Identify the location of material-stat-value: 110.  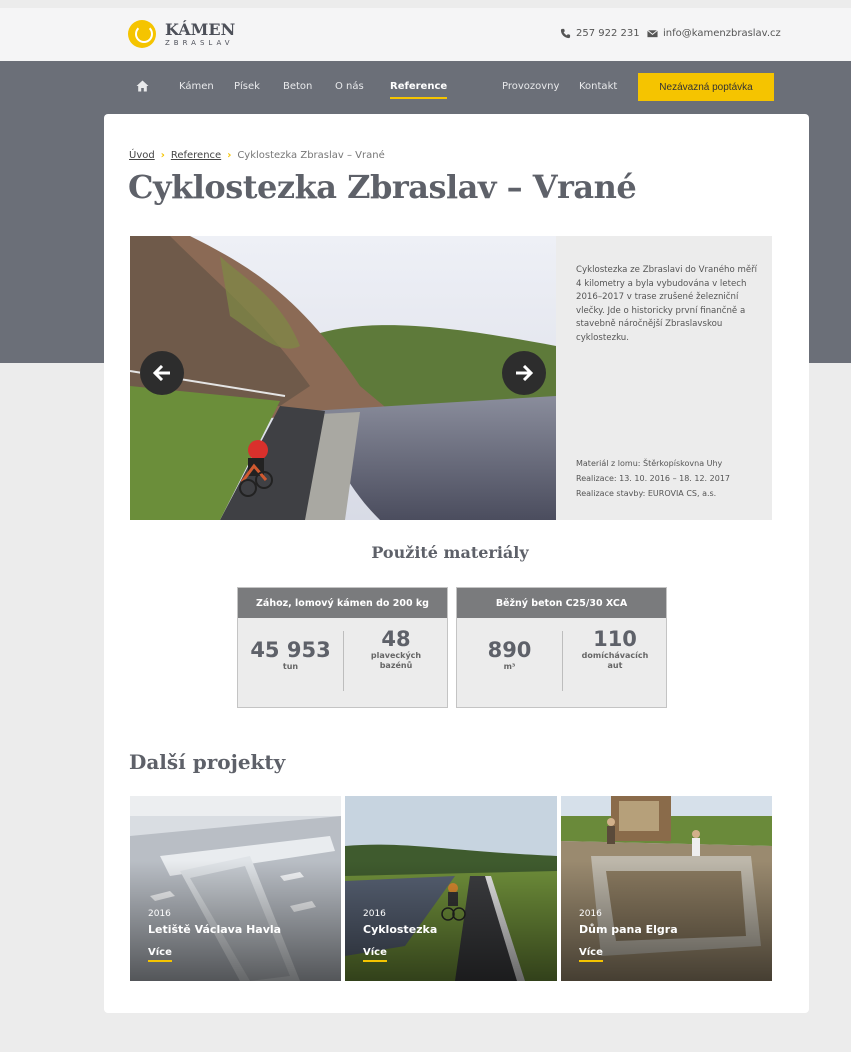
(615, 639).